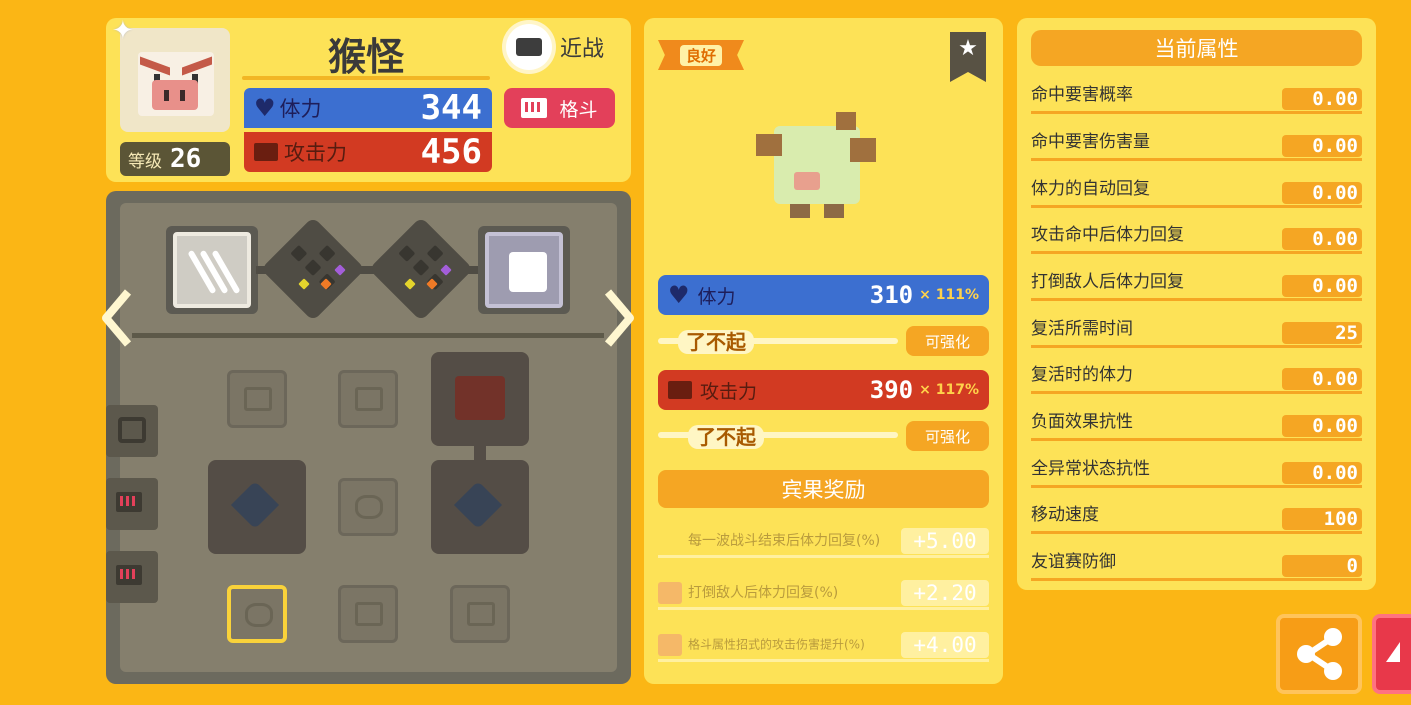  I want to click on release-icon, so click(1393, 652).